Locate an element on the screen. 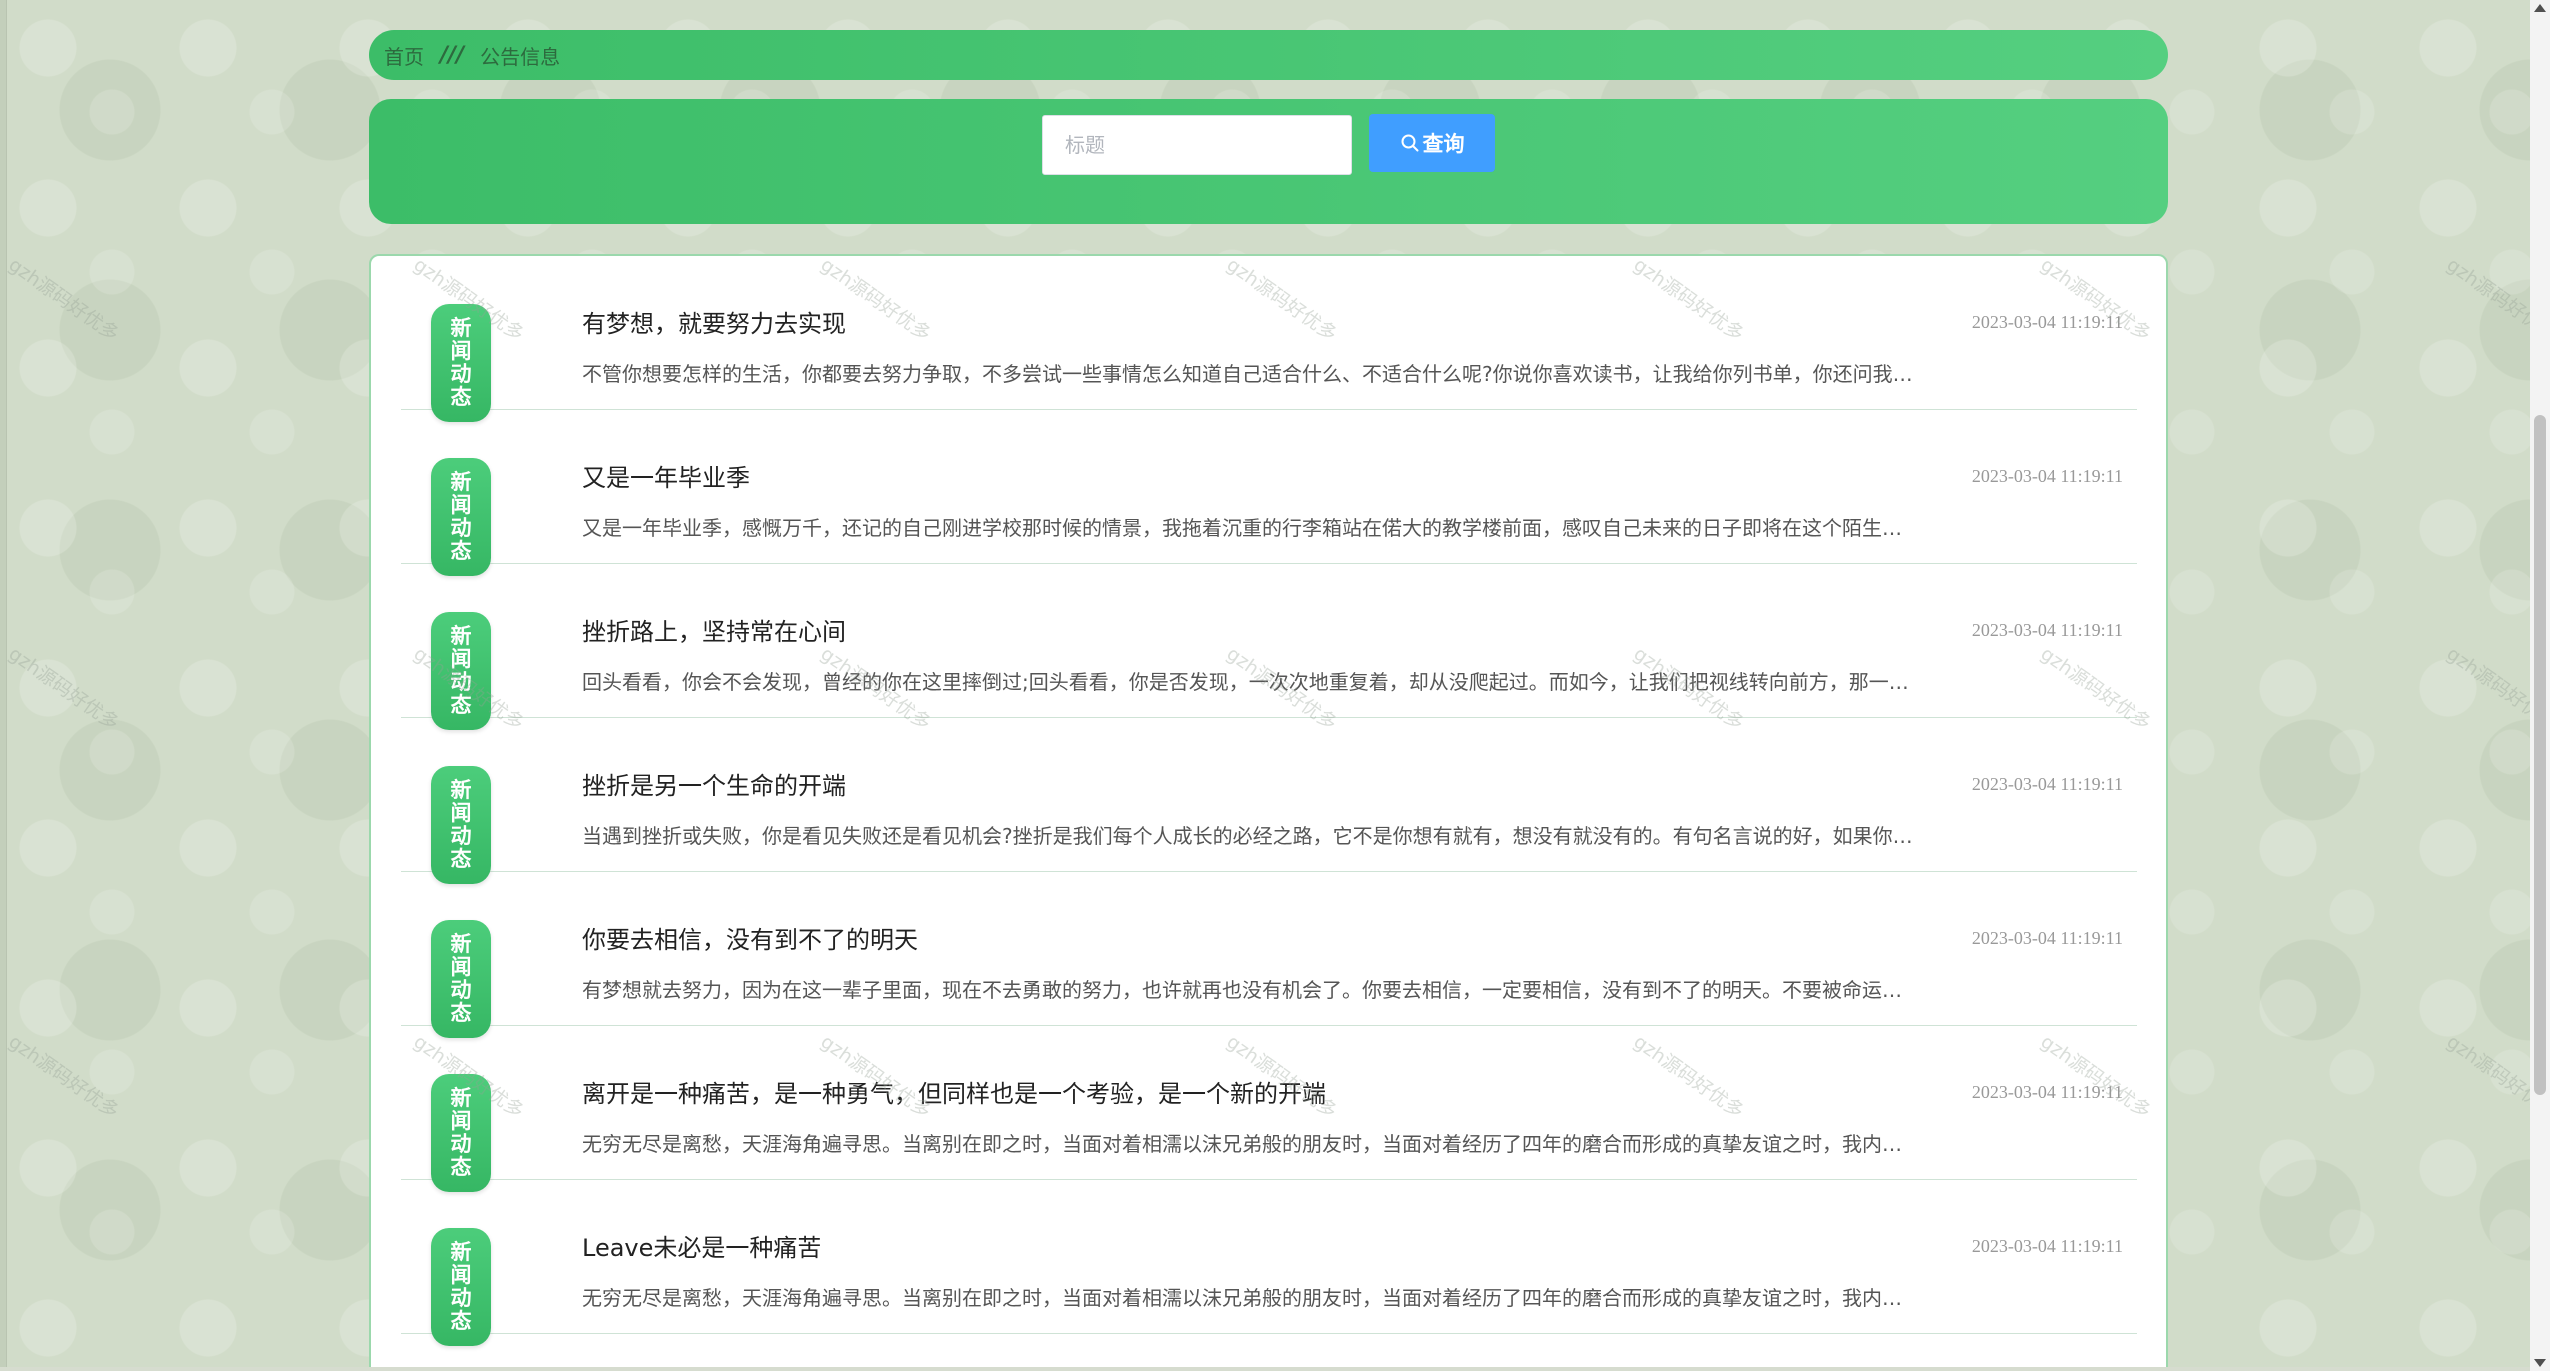 The width and height of the screenshot is (2550, 1371). search-panel: 查询 is located at coordinates (1268, 161).